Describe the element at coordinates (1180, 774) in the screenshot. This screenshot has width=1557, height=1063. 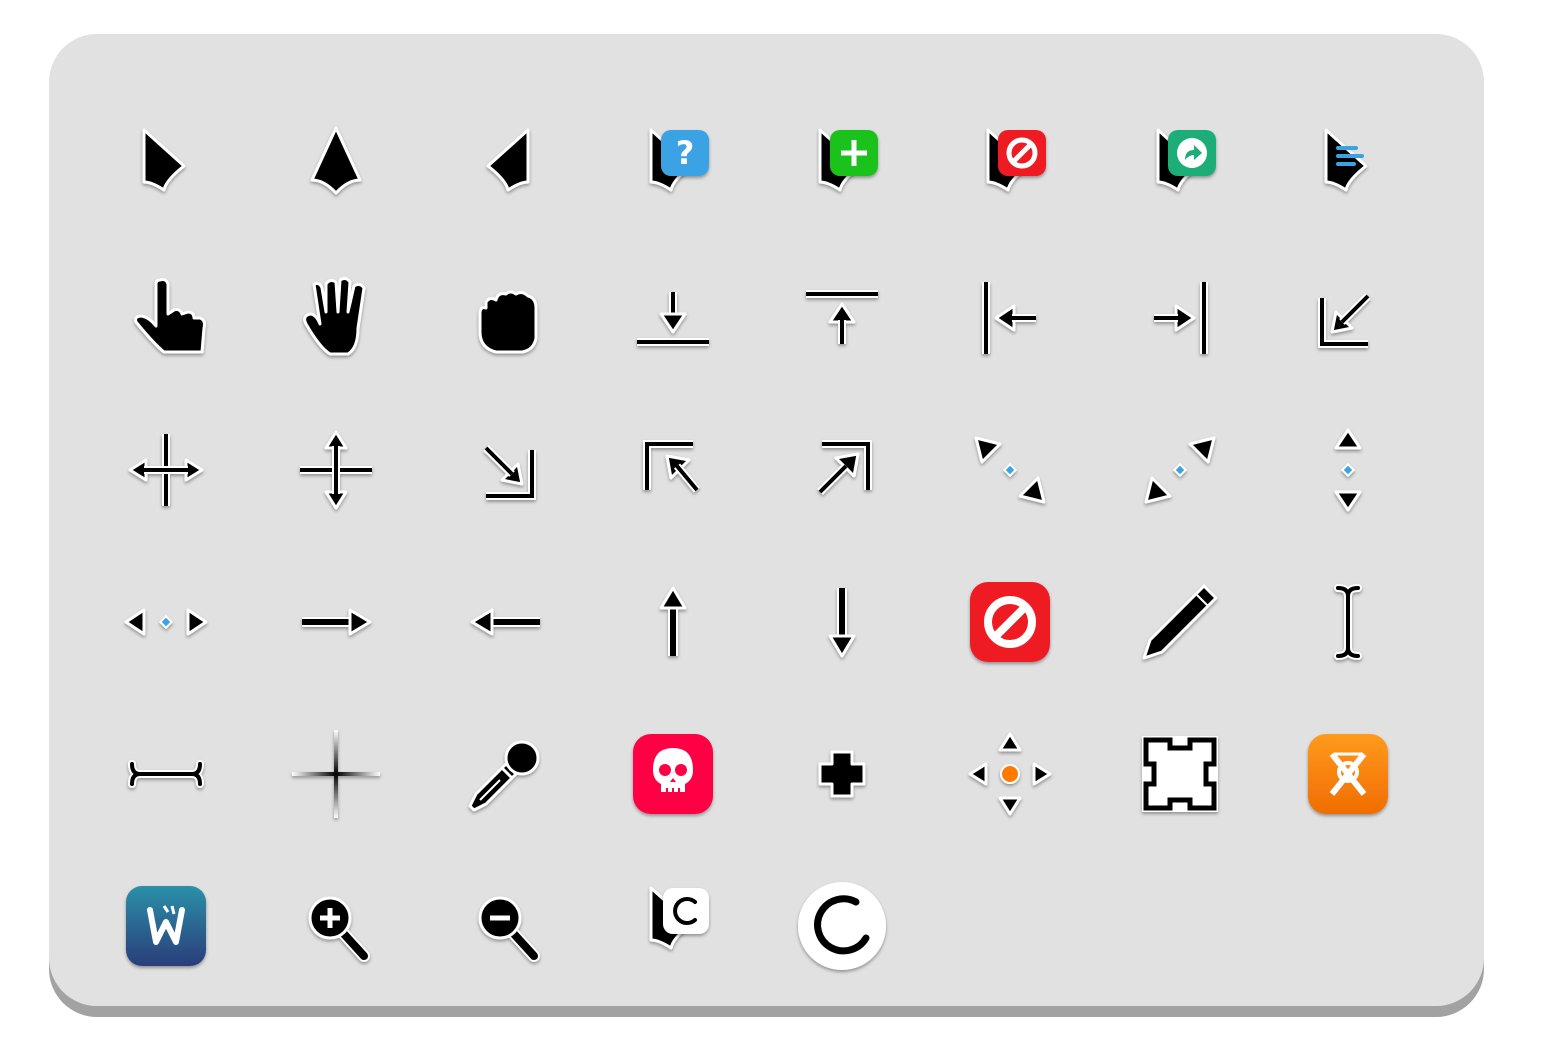
I see `dotbox-icon` at that location.